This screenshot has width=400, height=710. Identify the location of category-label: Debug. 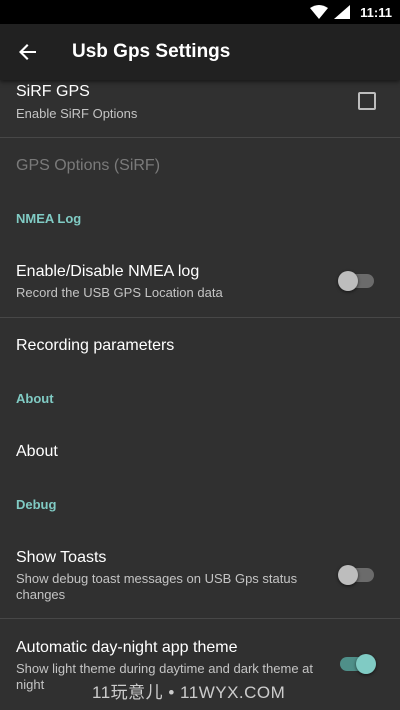
(36, 504).